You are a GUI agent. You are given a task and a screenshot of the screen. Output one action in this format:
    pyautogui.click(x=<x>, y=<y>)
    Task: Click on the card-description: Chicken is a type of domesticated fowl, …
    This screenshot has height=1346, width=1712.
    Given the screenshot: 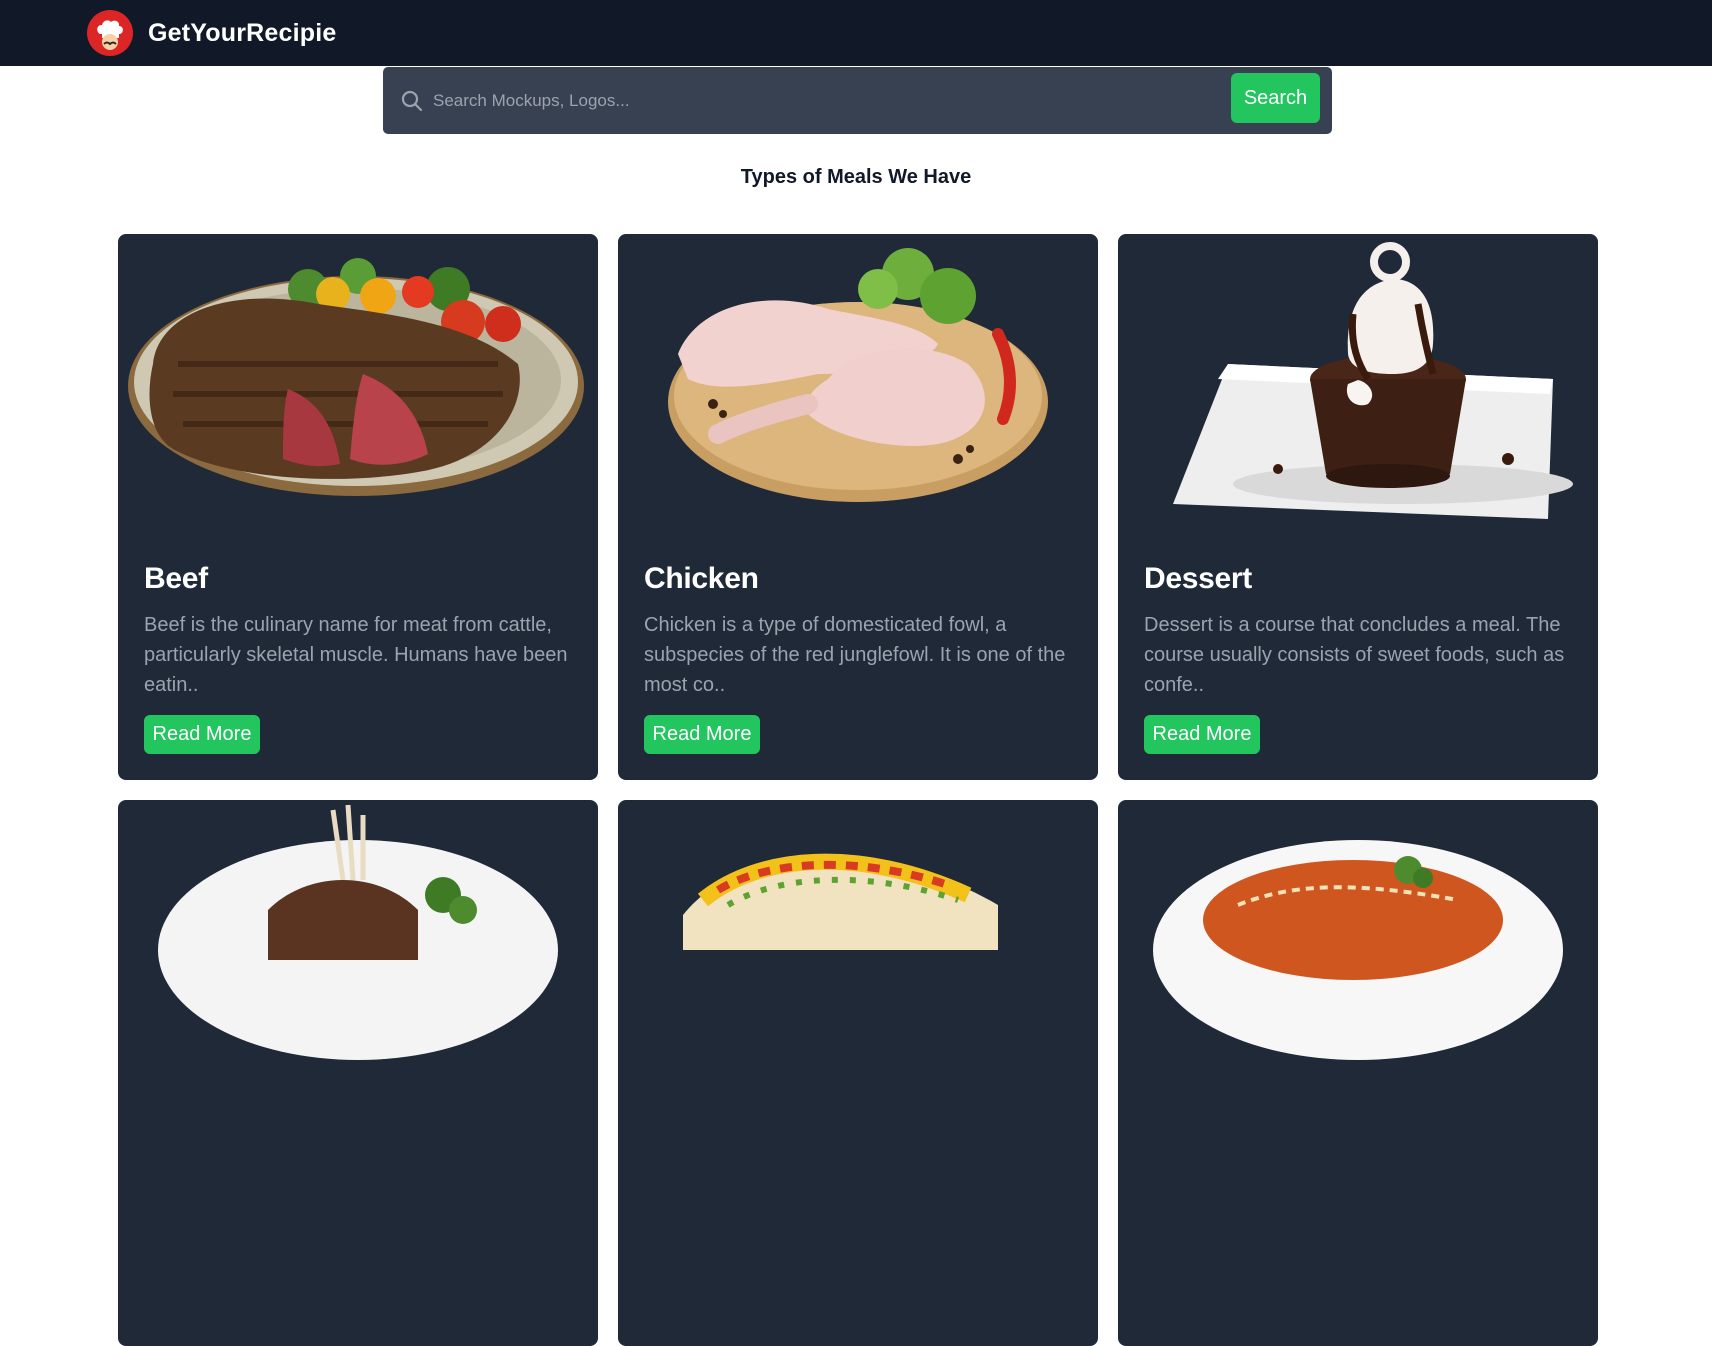 What is the action you would take?
    pyautogui.click(x=855, y=655)
    